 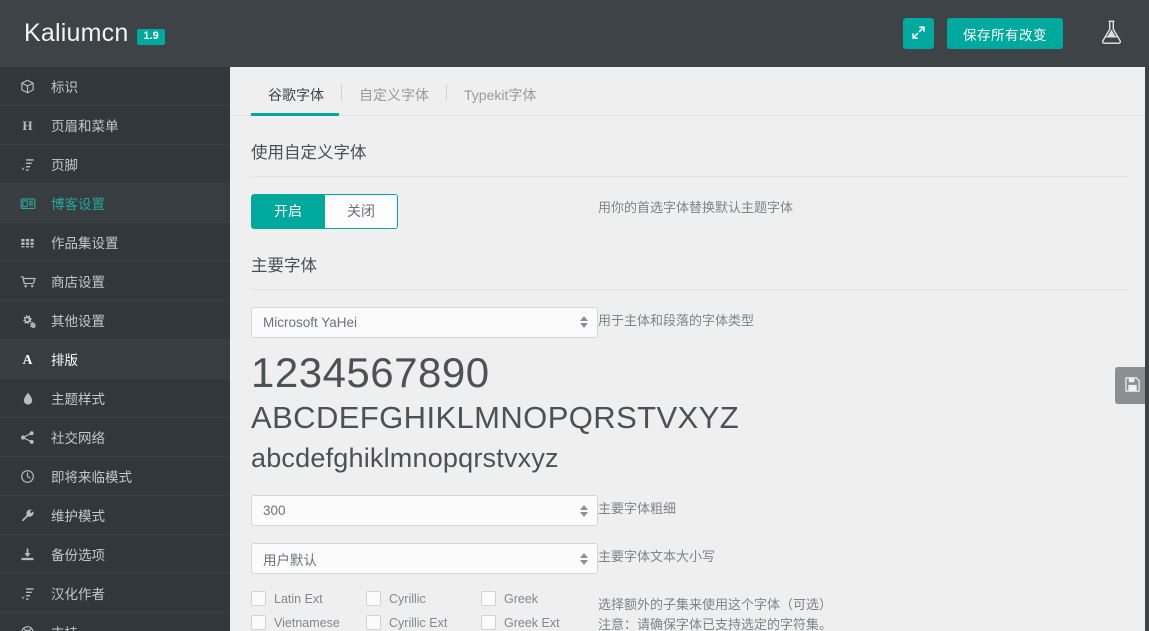 What do you see at coordinates (1147, 349) in the screenshot?
I see `scroll-edge` at bounding box center [1147, 349].